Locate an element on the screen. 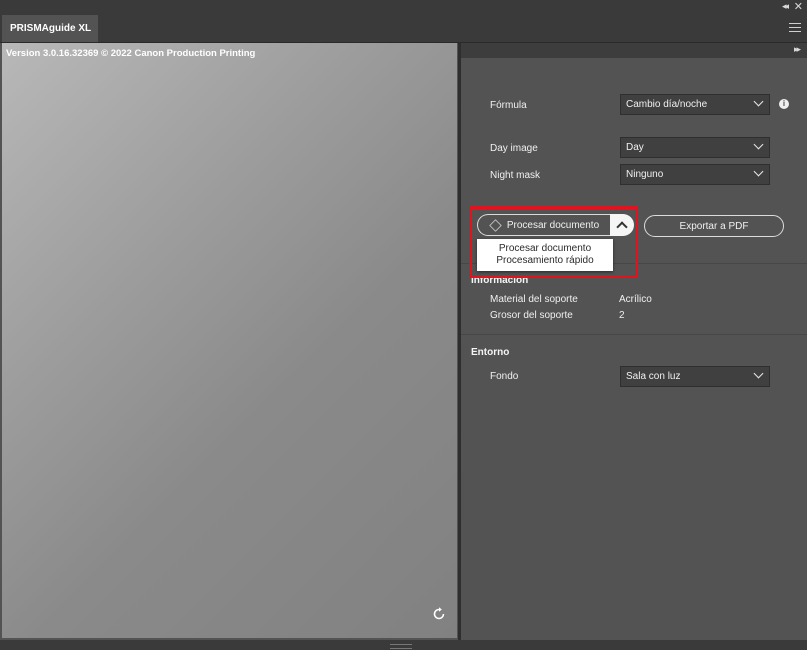 The image size is (807, 650). expand-panel-icon: ▸▸ is located at coordinates (797, 49).